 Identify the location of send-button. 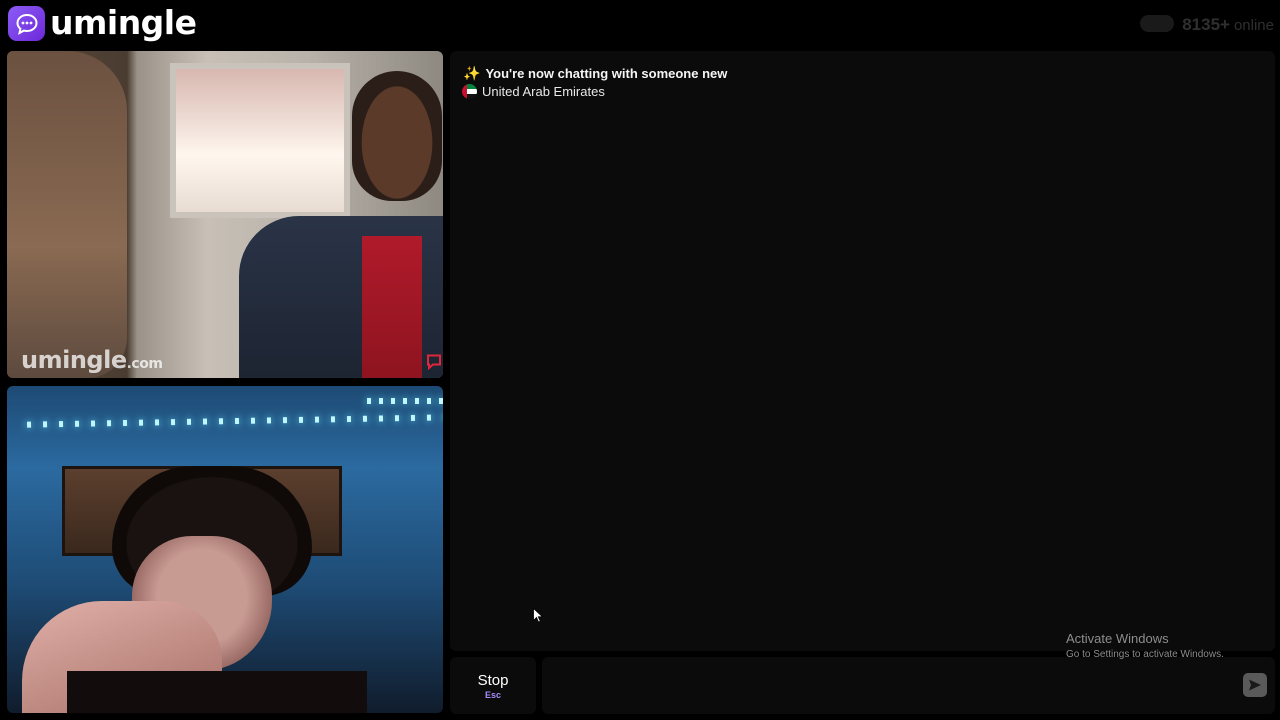
(1255, 685).